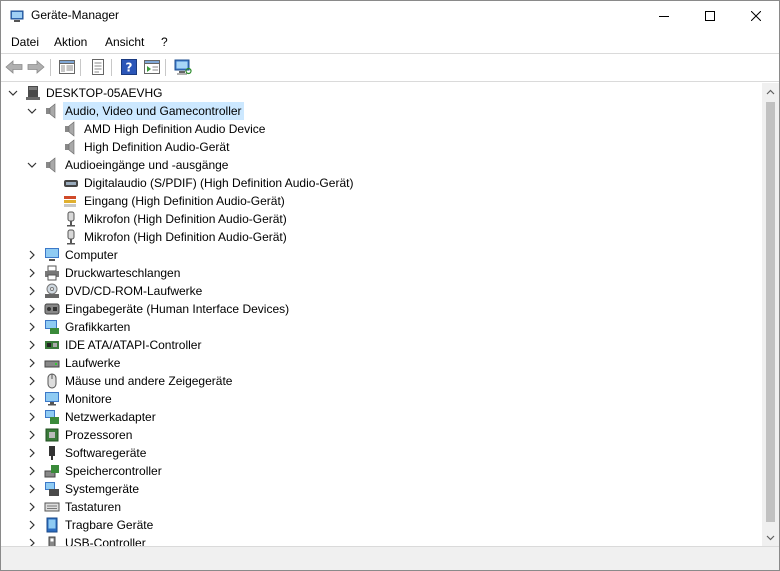 Image resolution: width=780 pixels, height=571 pixels. Describe the element at coordinates (161, 309) in the screenshot. I see `tree-category: Eingabegeräte (Human Interface Devices)` at that location.